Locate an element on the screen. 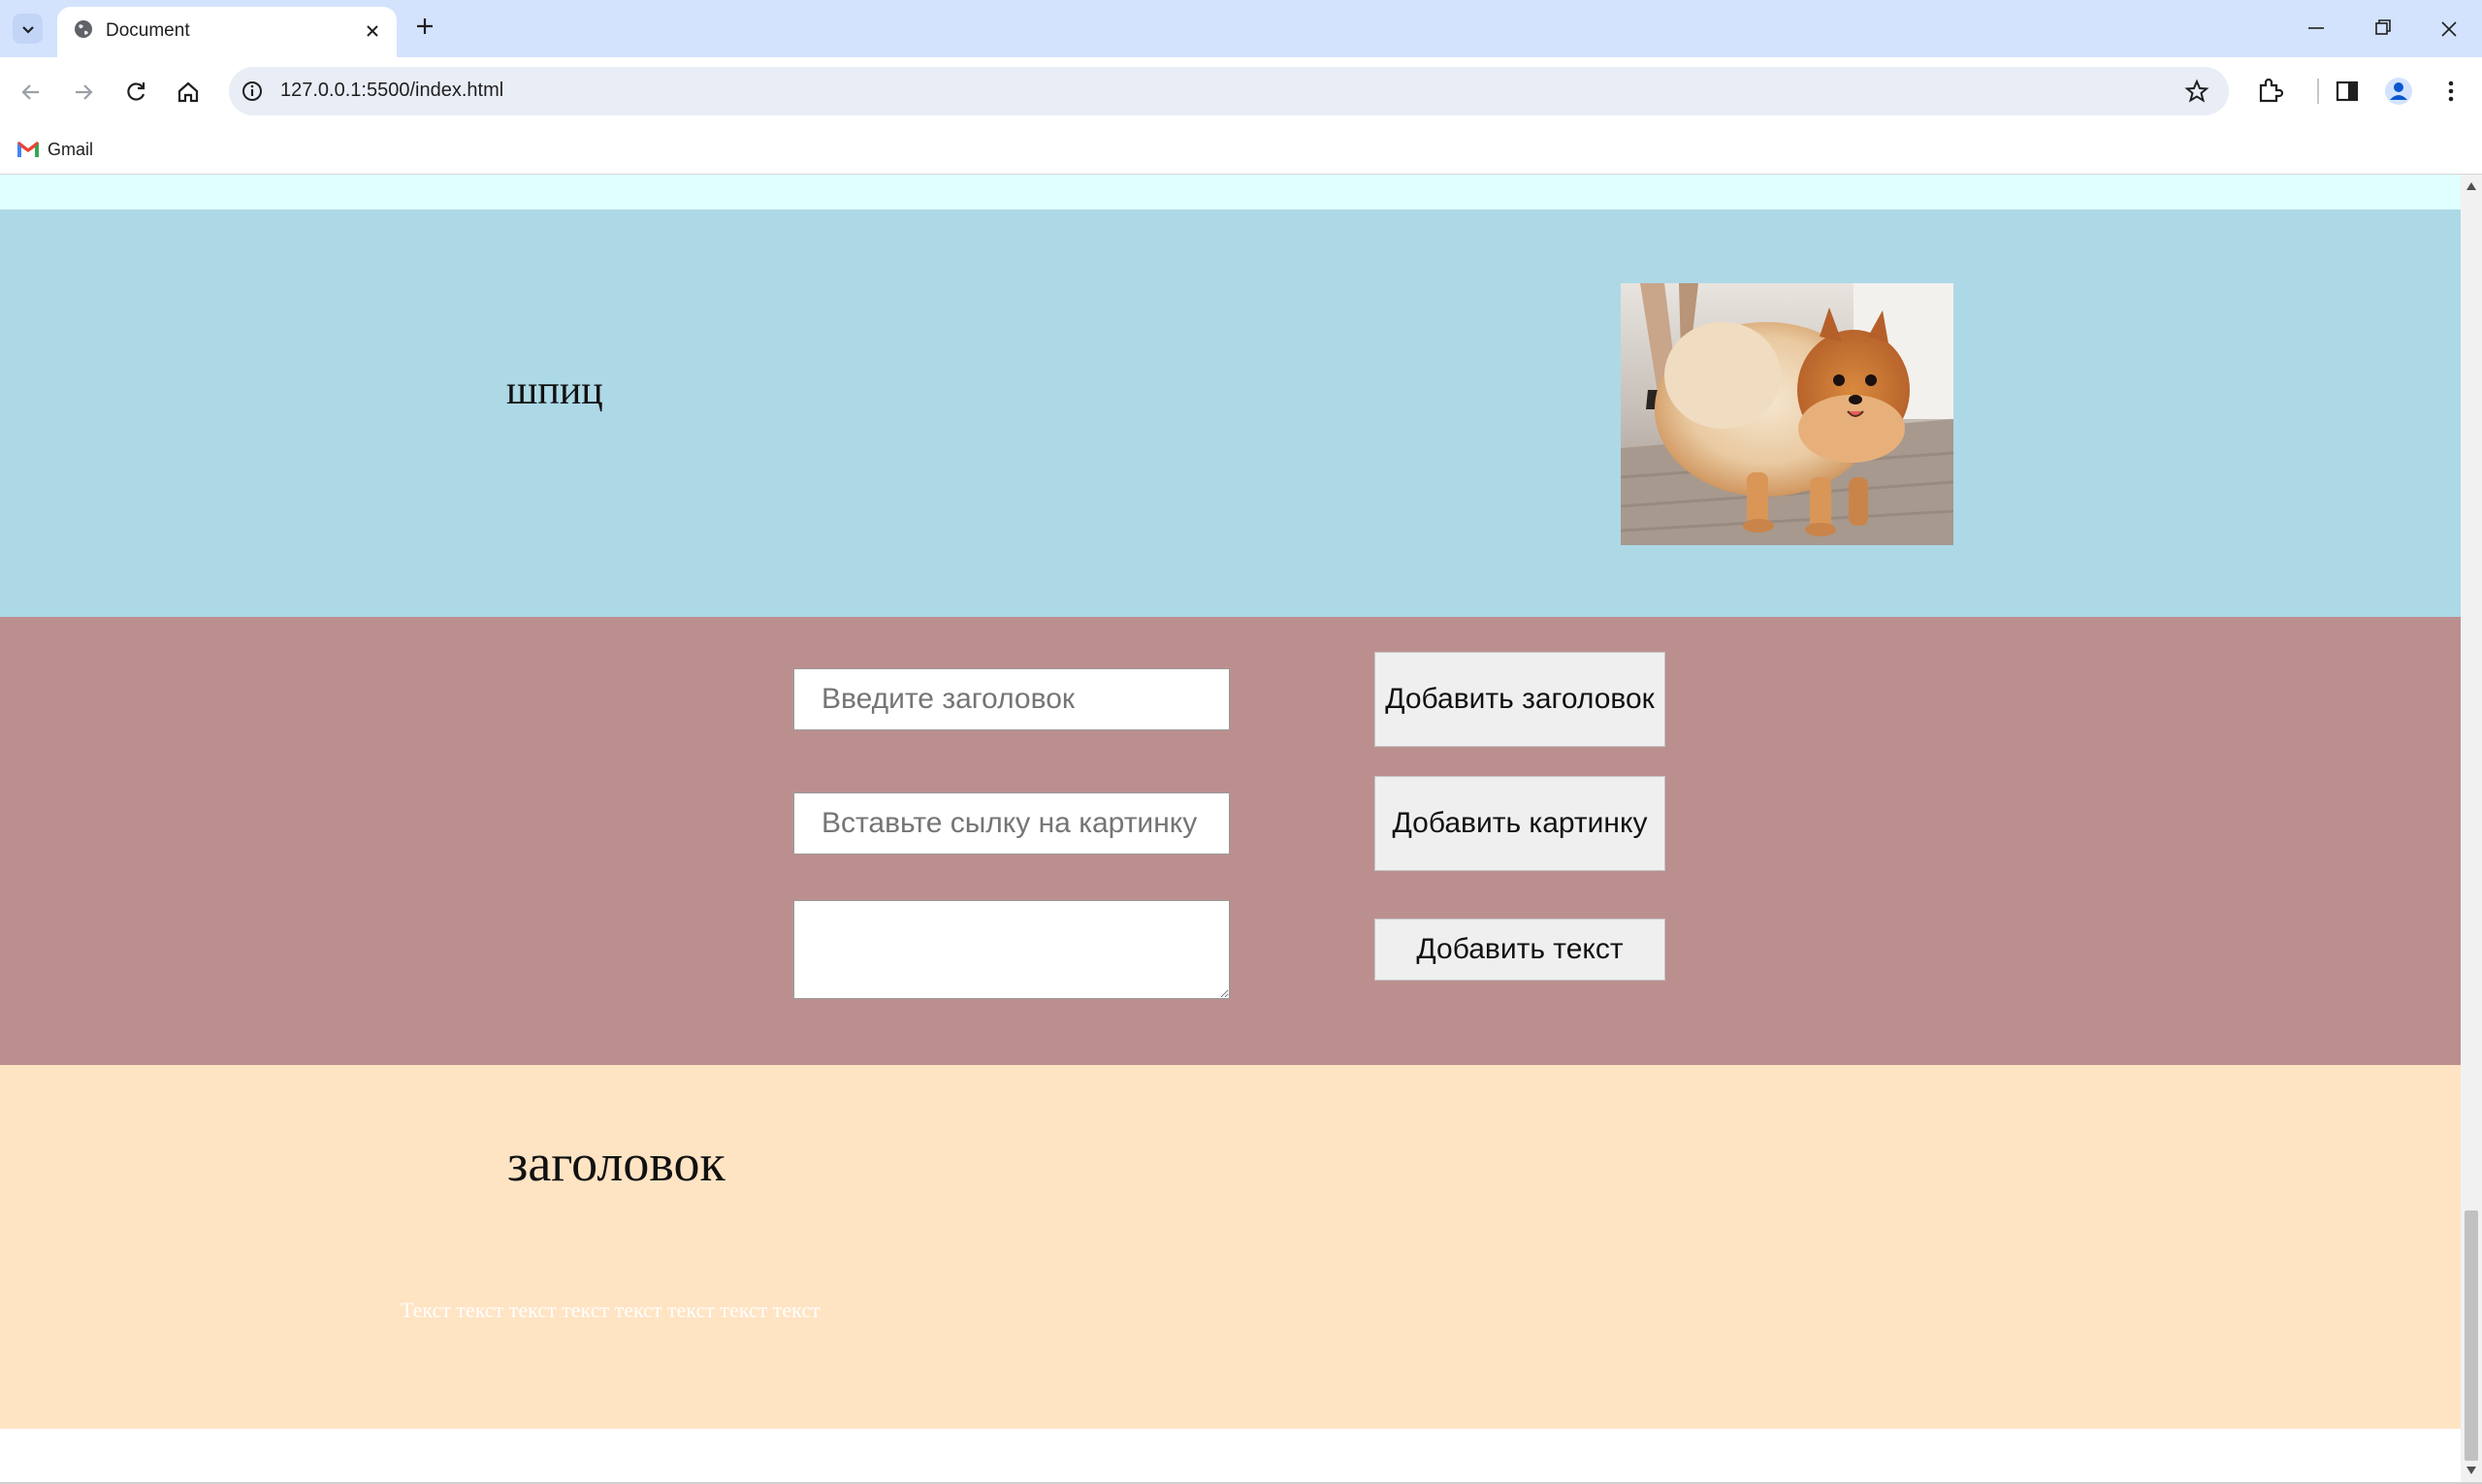 The image size is (2482, 1484). menu-dots-icon is located at coordinates (2451, 91).